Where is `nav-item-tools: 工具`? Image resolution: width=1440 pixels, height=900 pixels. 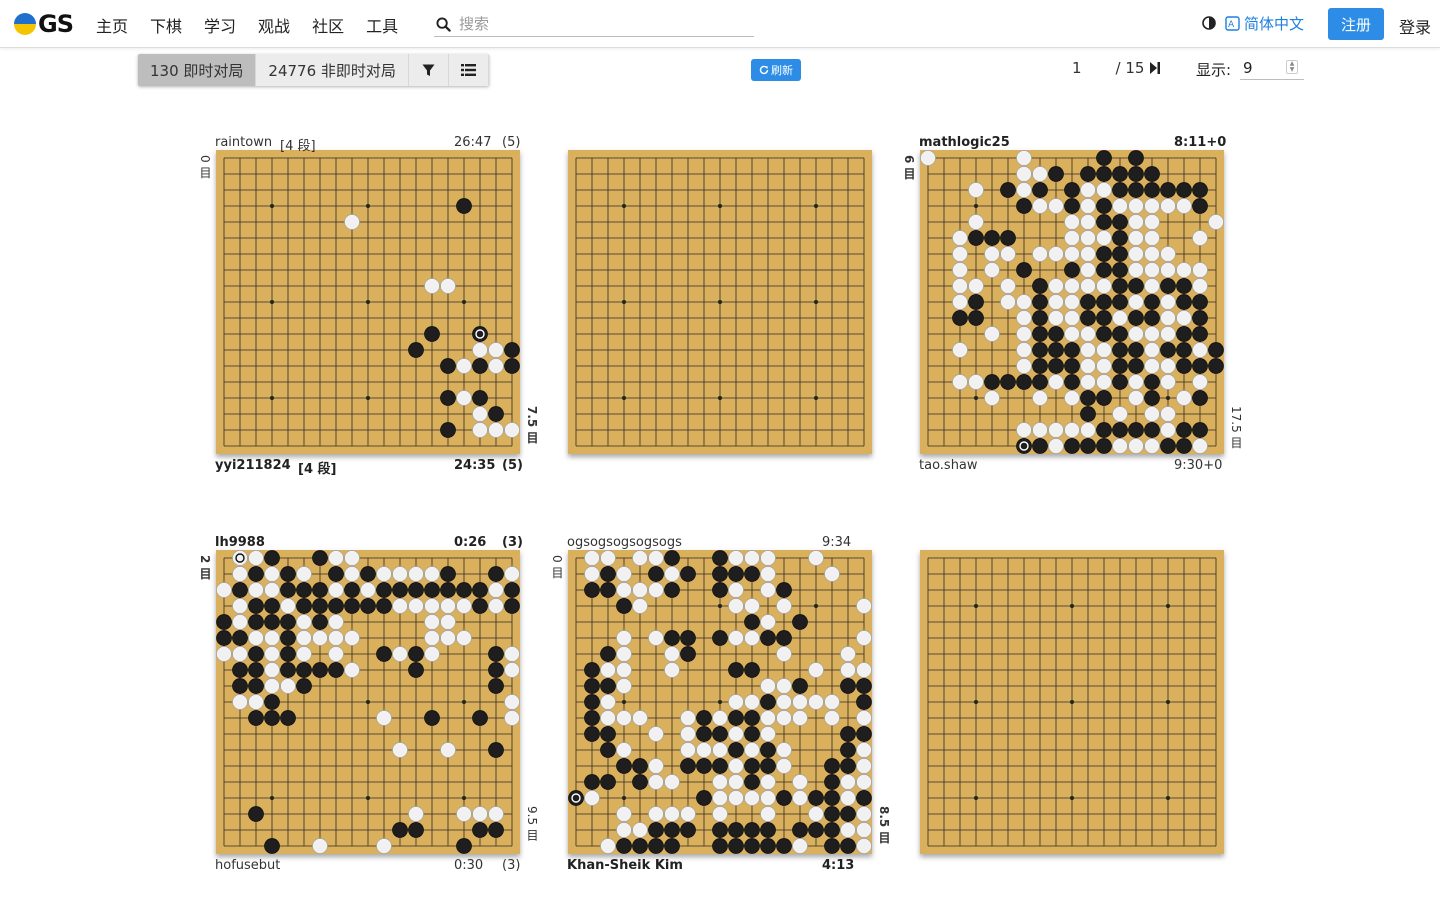 nav-item-tools: 工具 is located at coordinates (382, 25).